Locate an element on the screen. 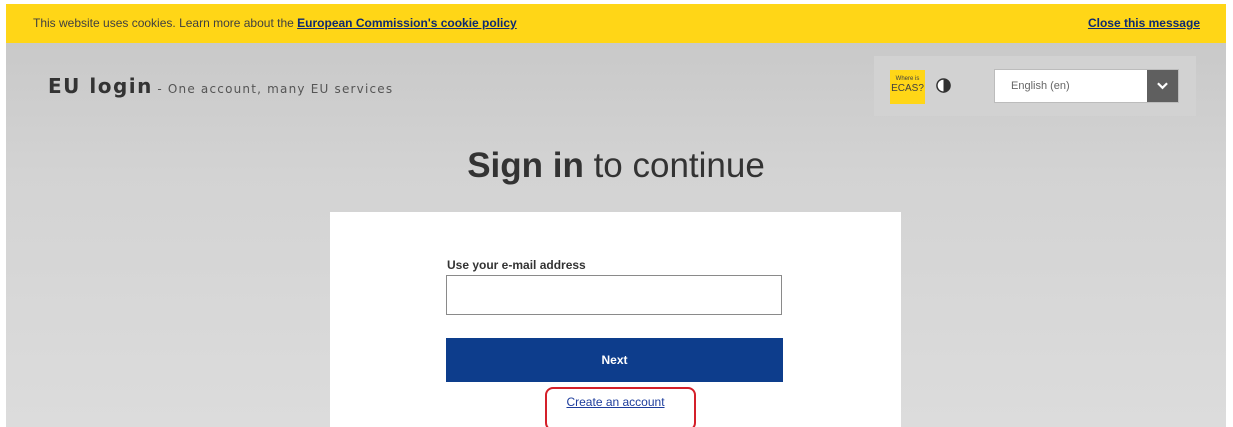 The width and height of the screenshot is (1233, 427). brand-tagline: - One account, many EU services is located at coordinates (275, 89).